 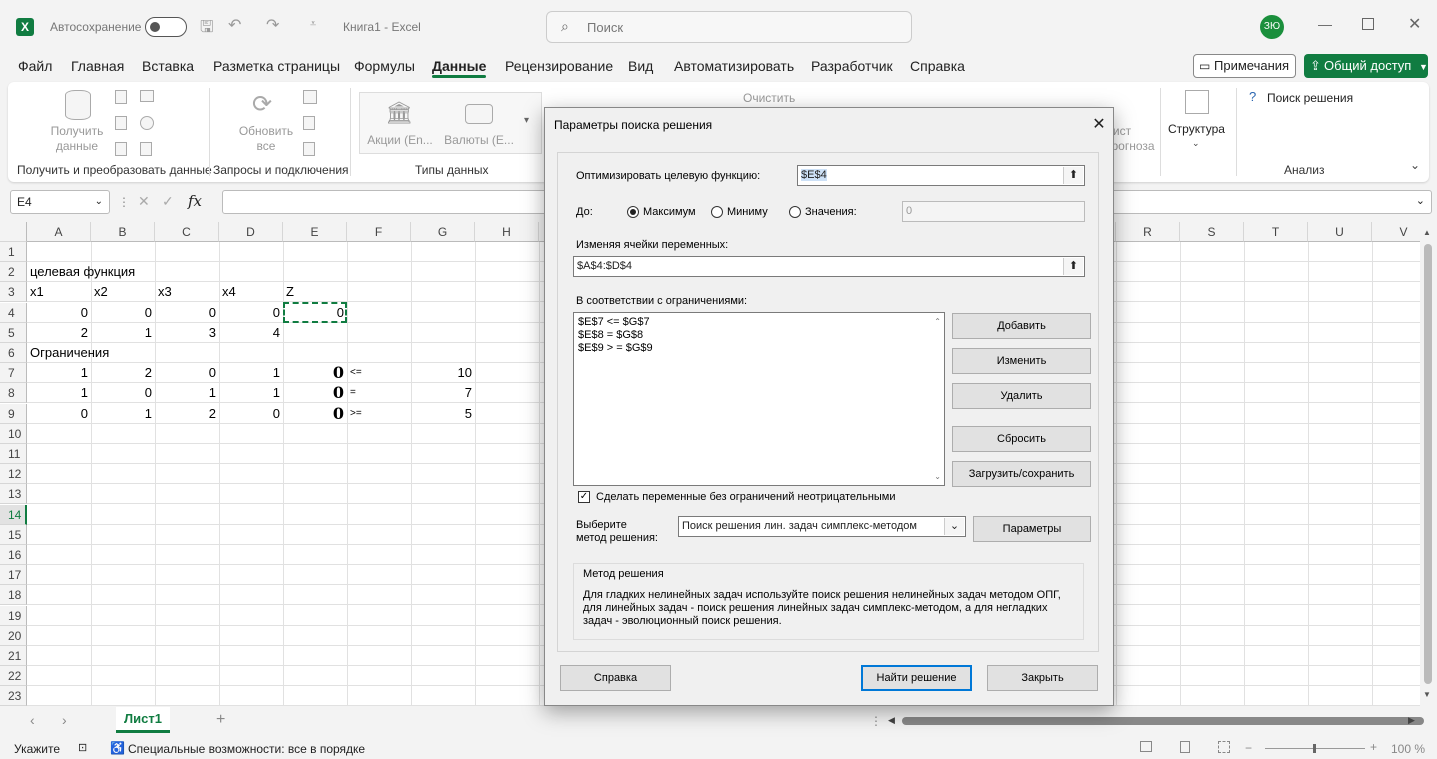 I want to click on from-text-icon, so click(x=121, y=97).